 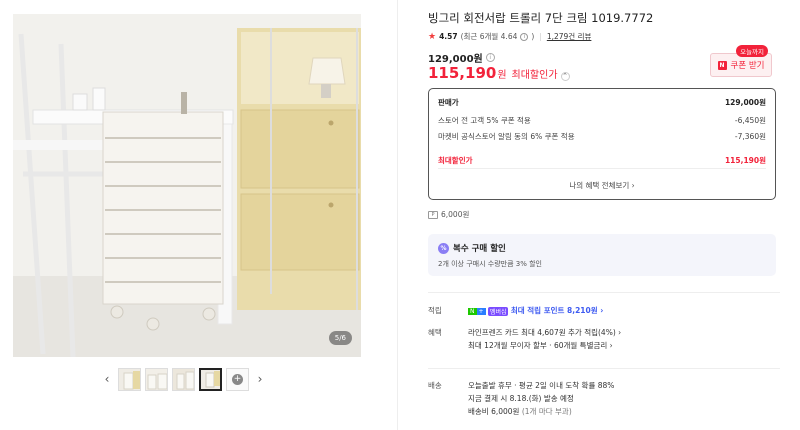 What do you see at coordinates (481, 311) in the screenshot?
I see `plus-badge-icon: +` at bounding box center [481, 311].